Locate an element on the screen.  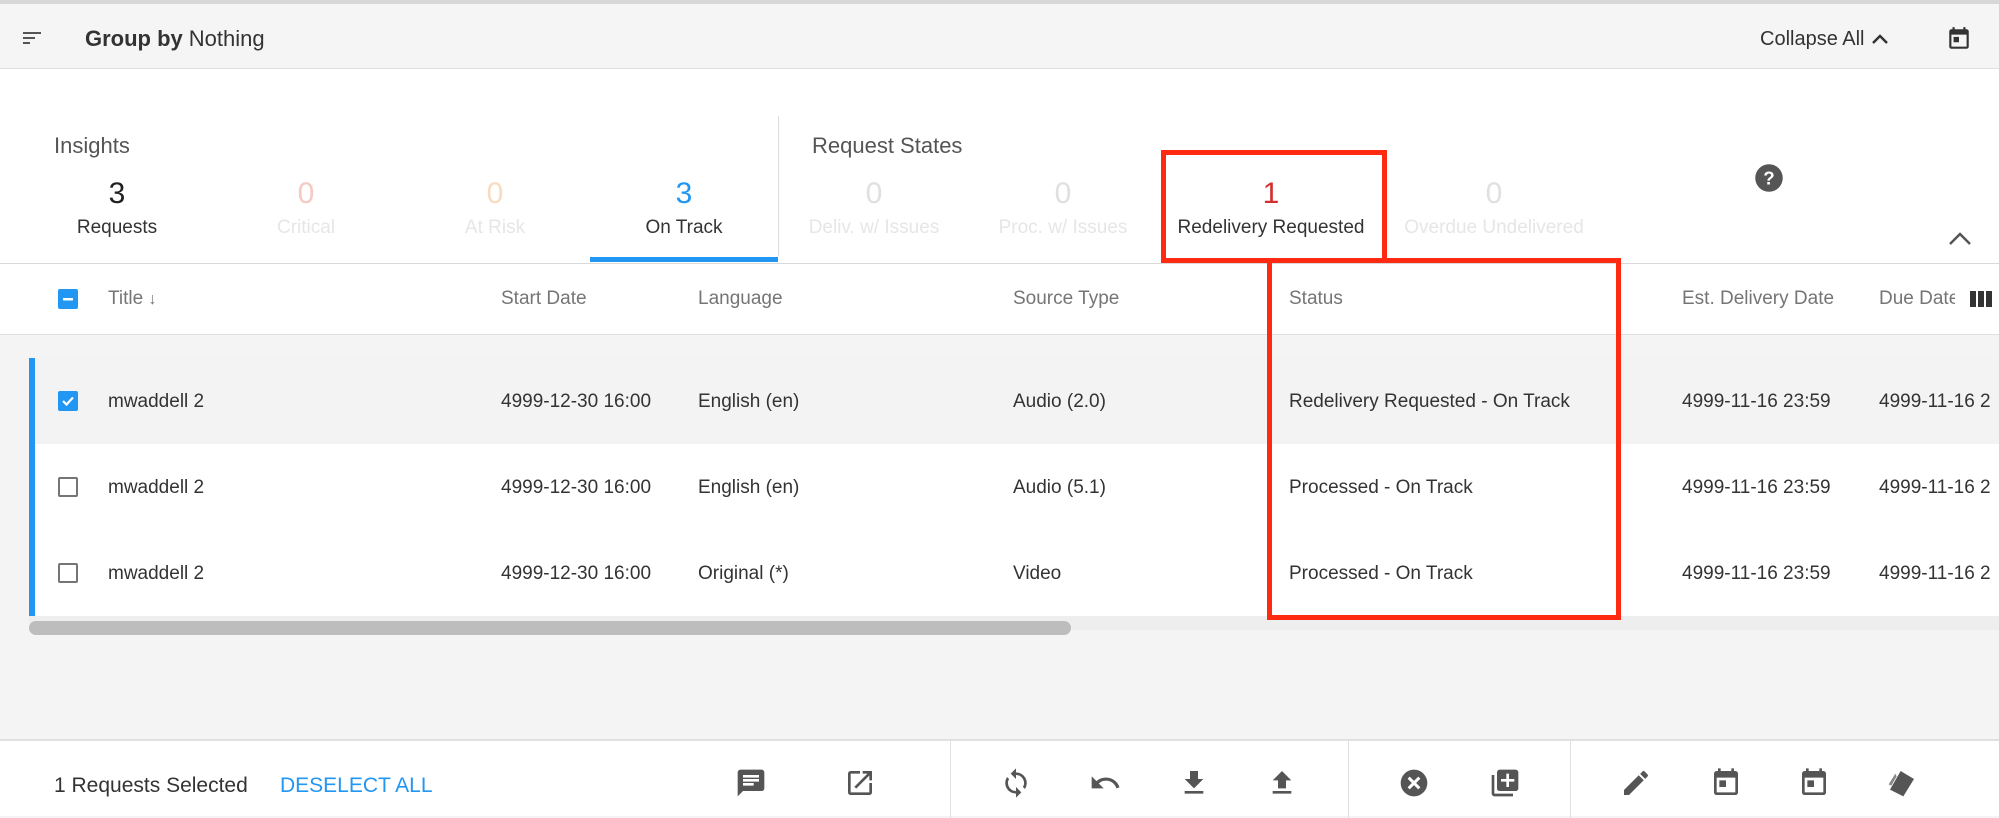
column-header-source-type: Source Type is located at coordinates (1066, 299).